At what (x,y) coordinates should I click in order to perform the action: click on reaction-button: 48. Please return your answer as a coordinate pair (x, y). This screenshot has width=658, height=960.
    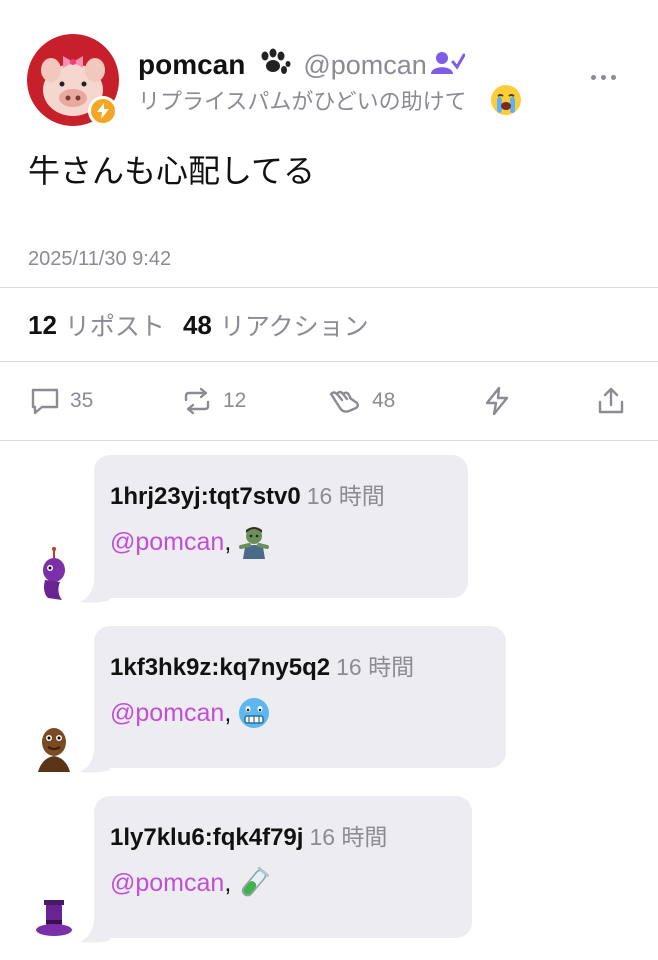
    Looking at the image, I should click on (361, 401).